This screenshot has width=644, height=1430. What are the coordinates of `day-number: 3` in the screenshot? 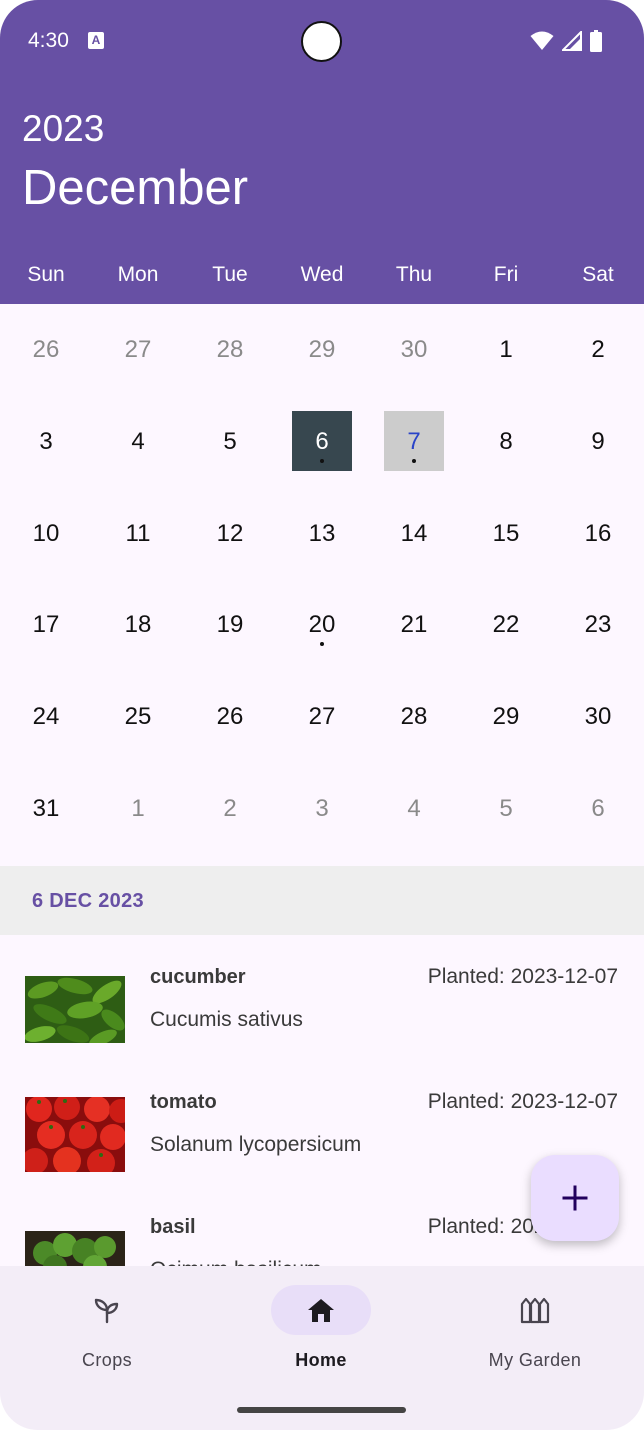 It's located at (46, 441).